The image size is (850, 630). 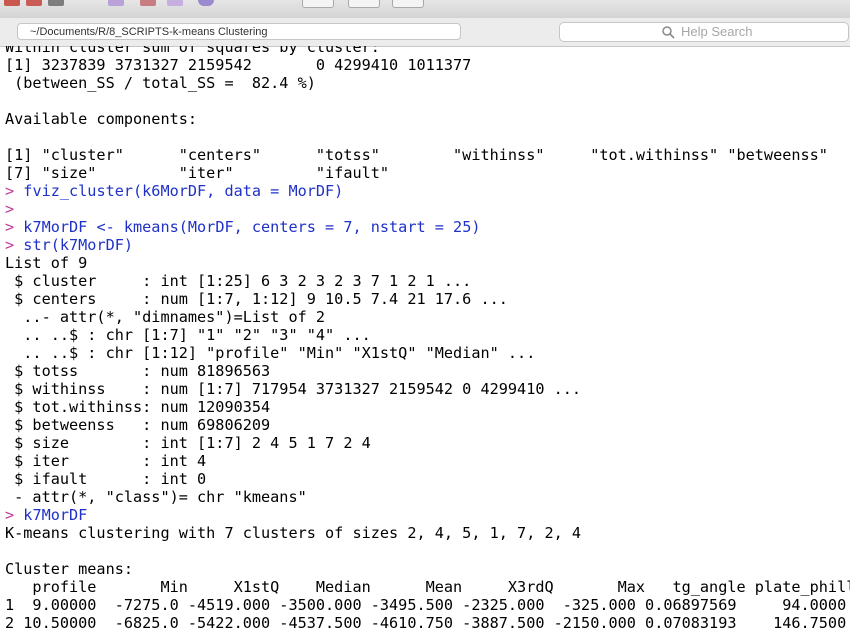 I want to click on search-icon, so click(x=668, y=32).